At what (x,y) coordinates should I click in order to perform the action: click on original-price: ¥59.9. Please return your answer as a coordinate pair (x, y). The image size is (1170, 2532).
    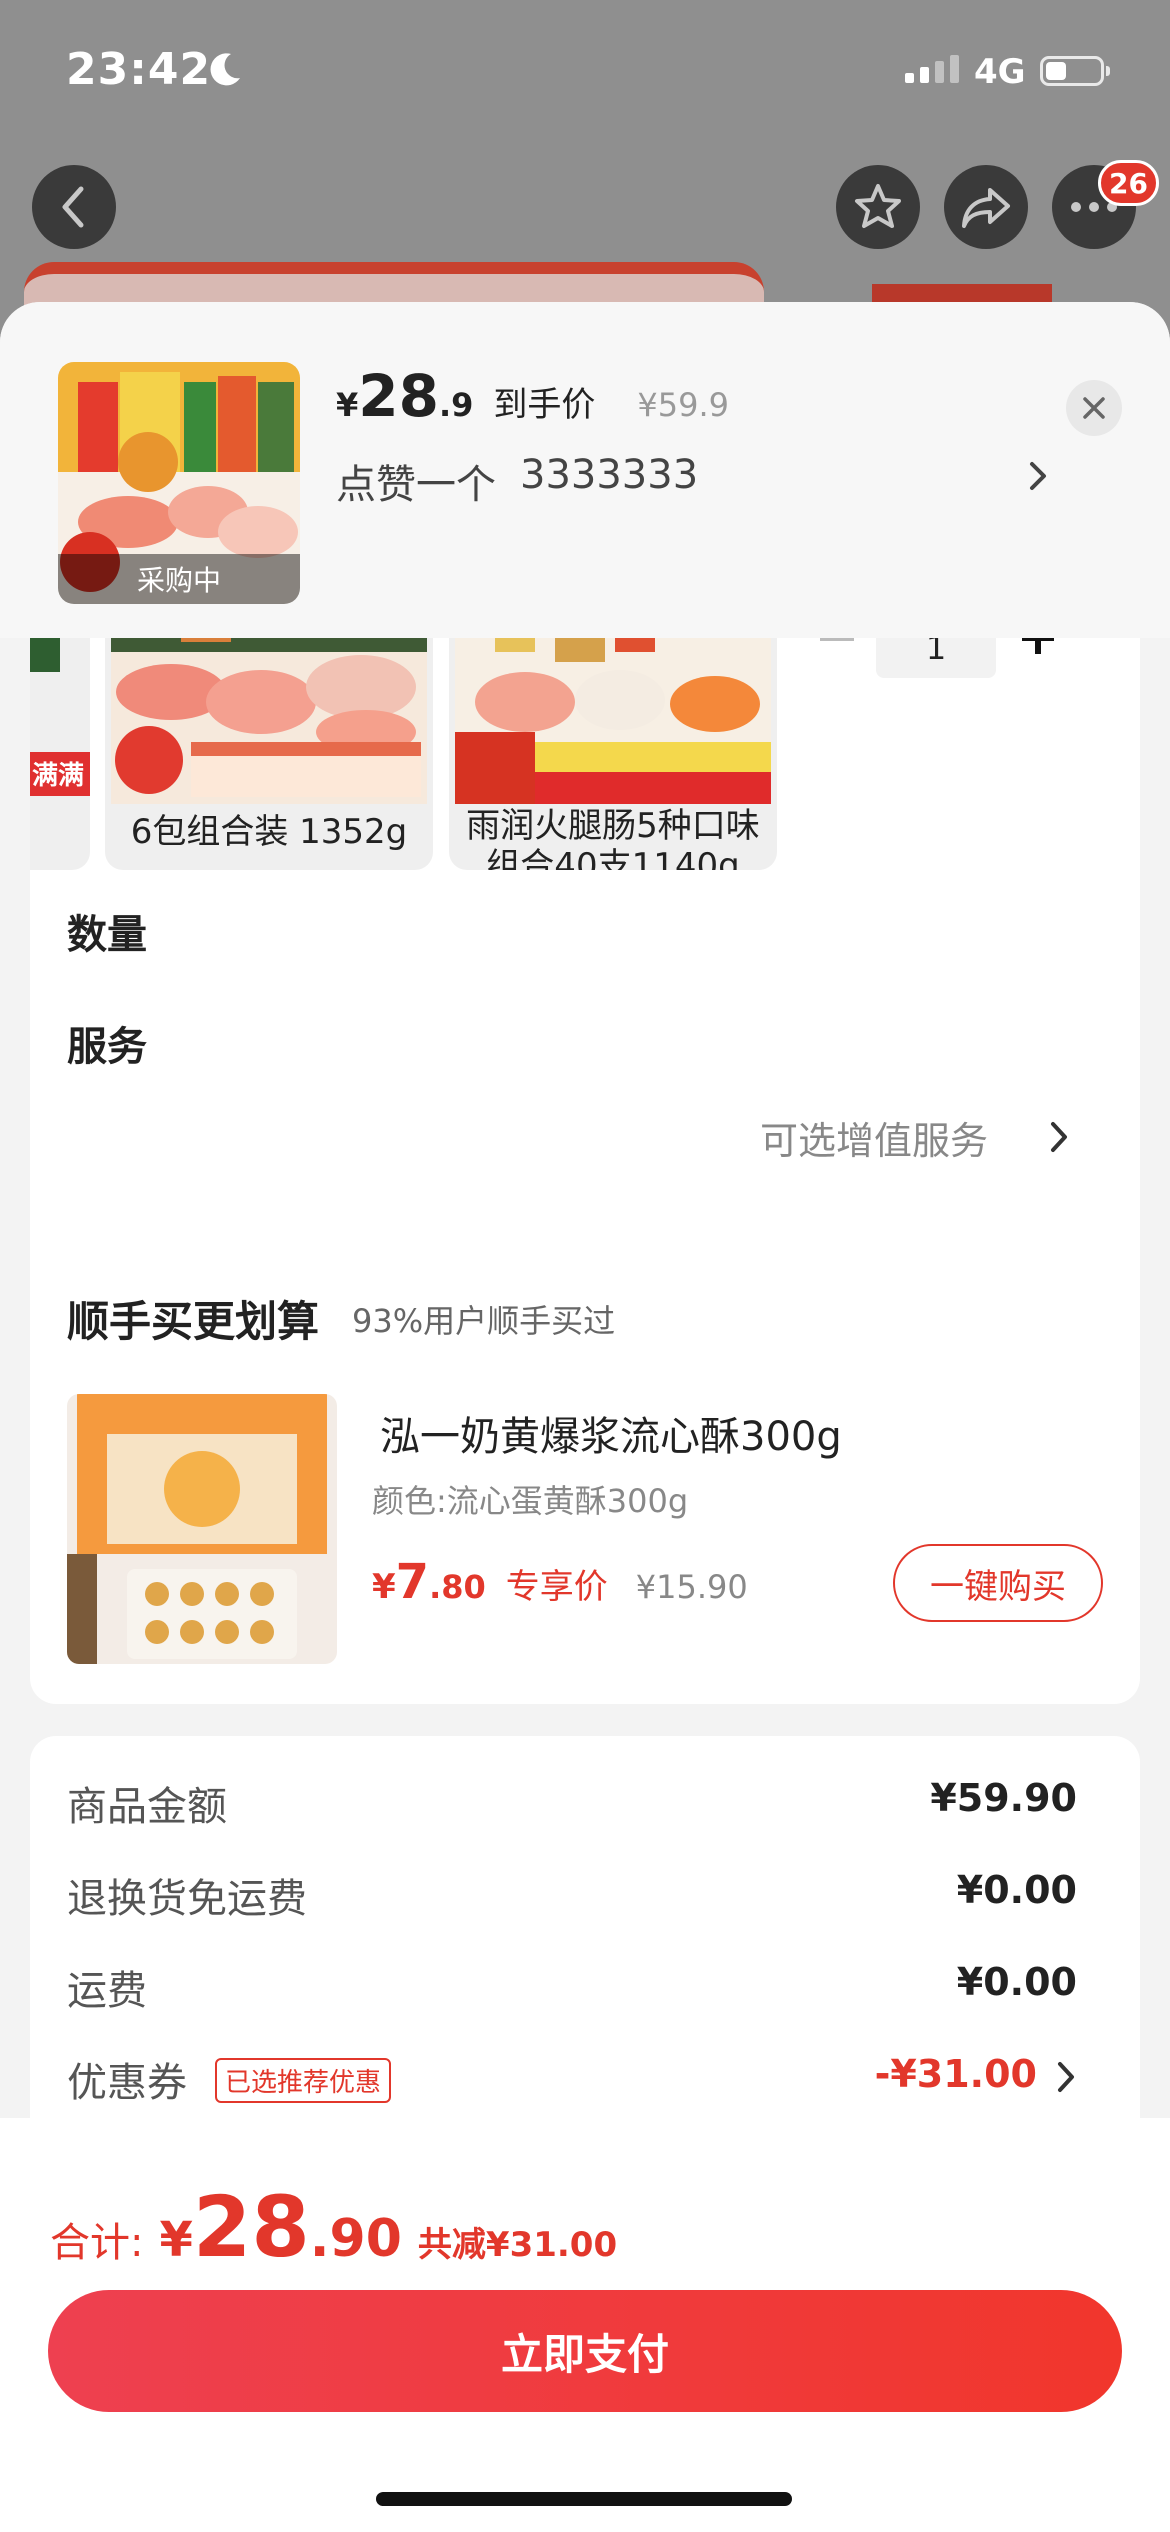
    Looking at the image, I should click on (683, 405).